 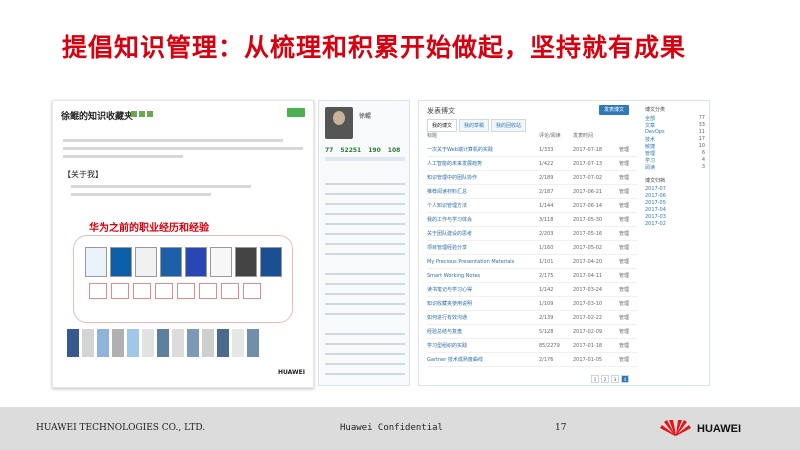 What do you see at coordinates (163, 343) in the screenshot?
I see `book-row` at bounding box center [163, 343].